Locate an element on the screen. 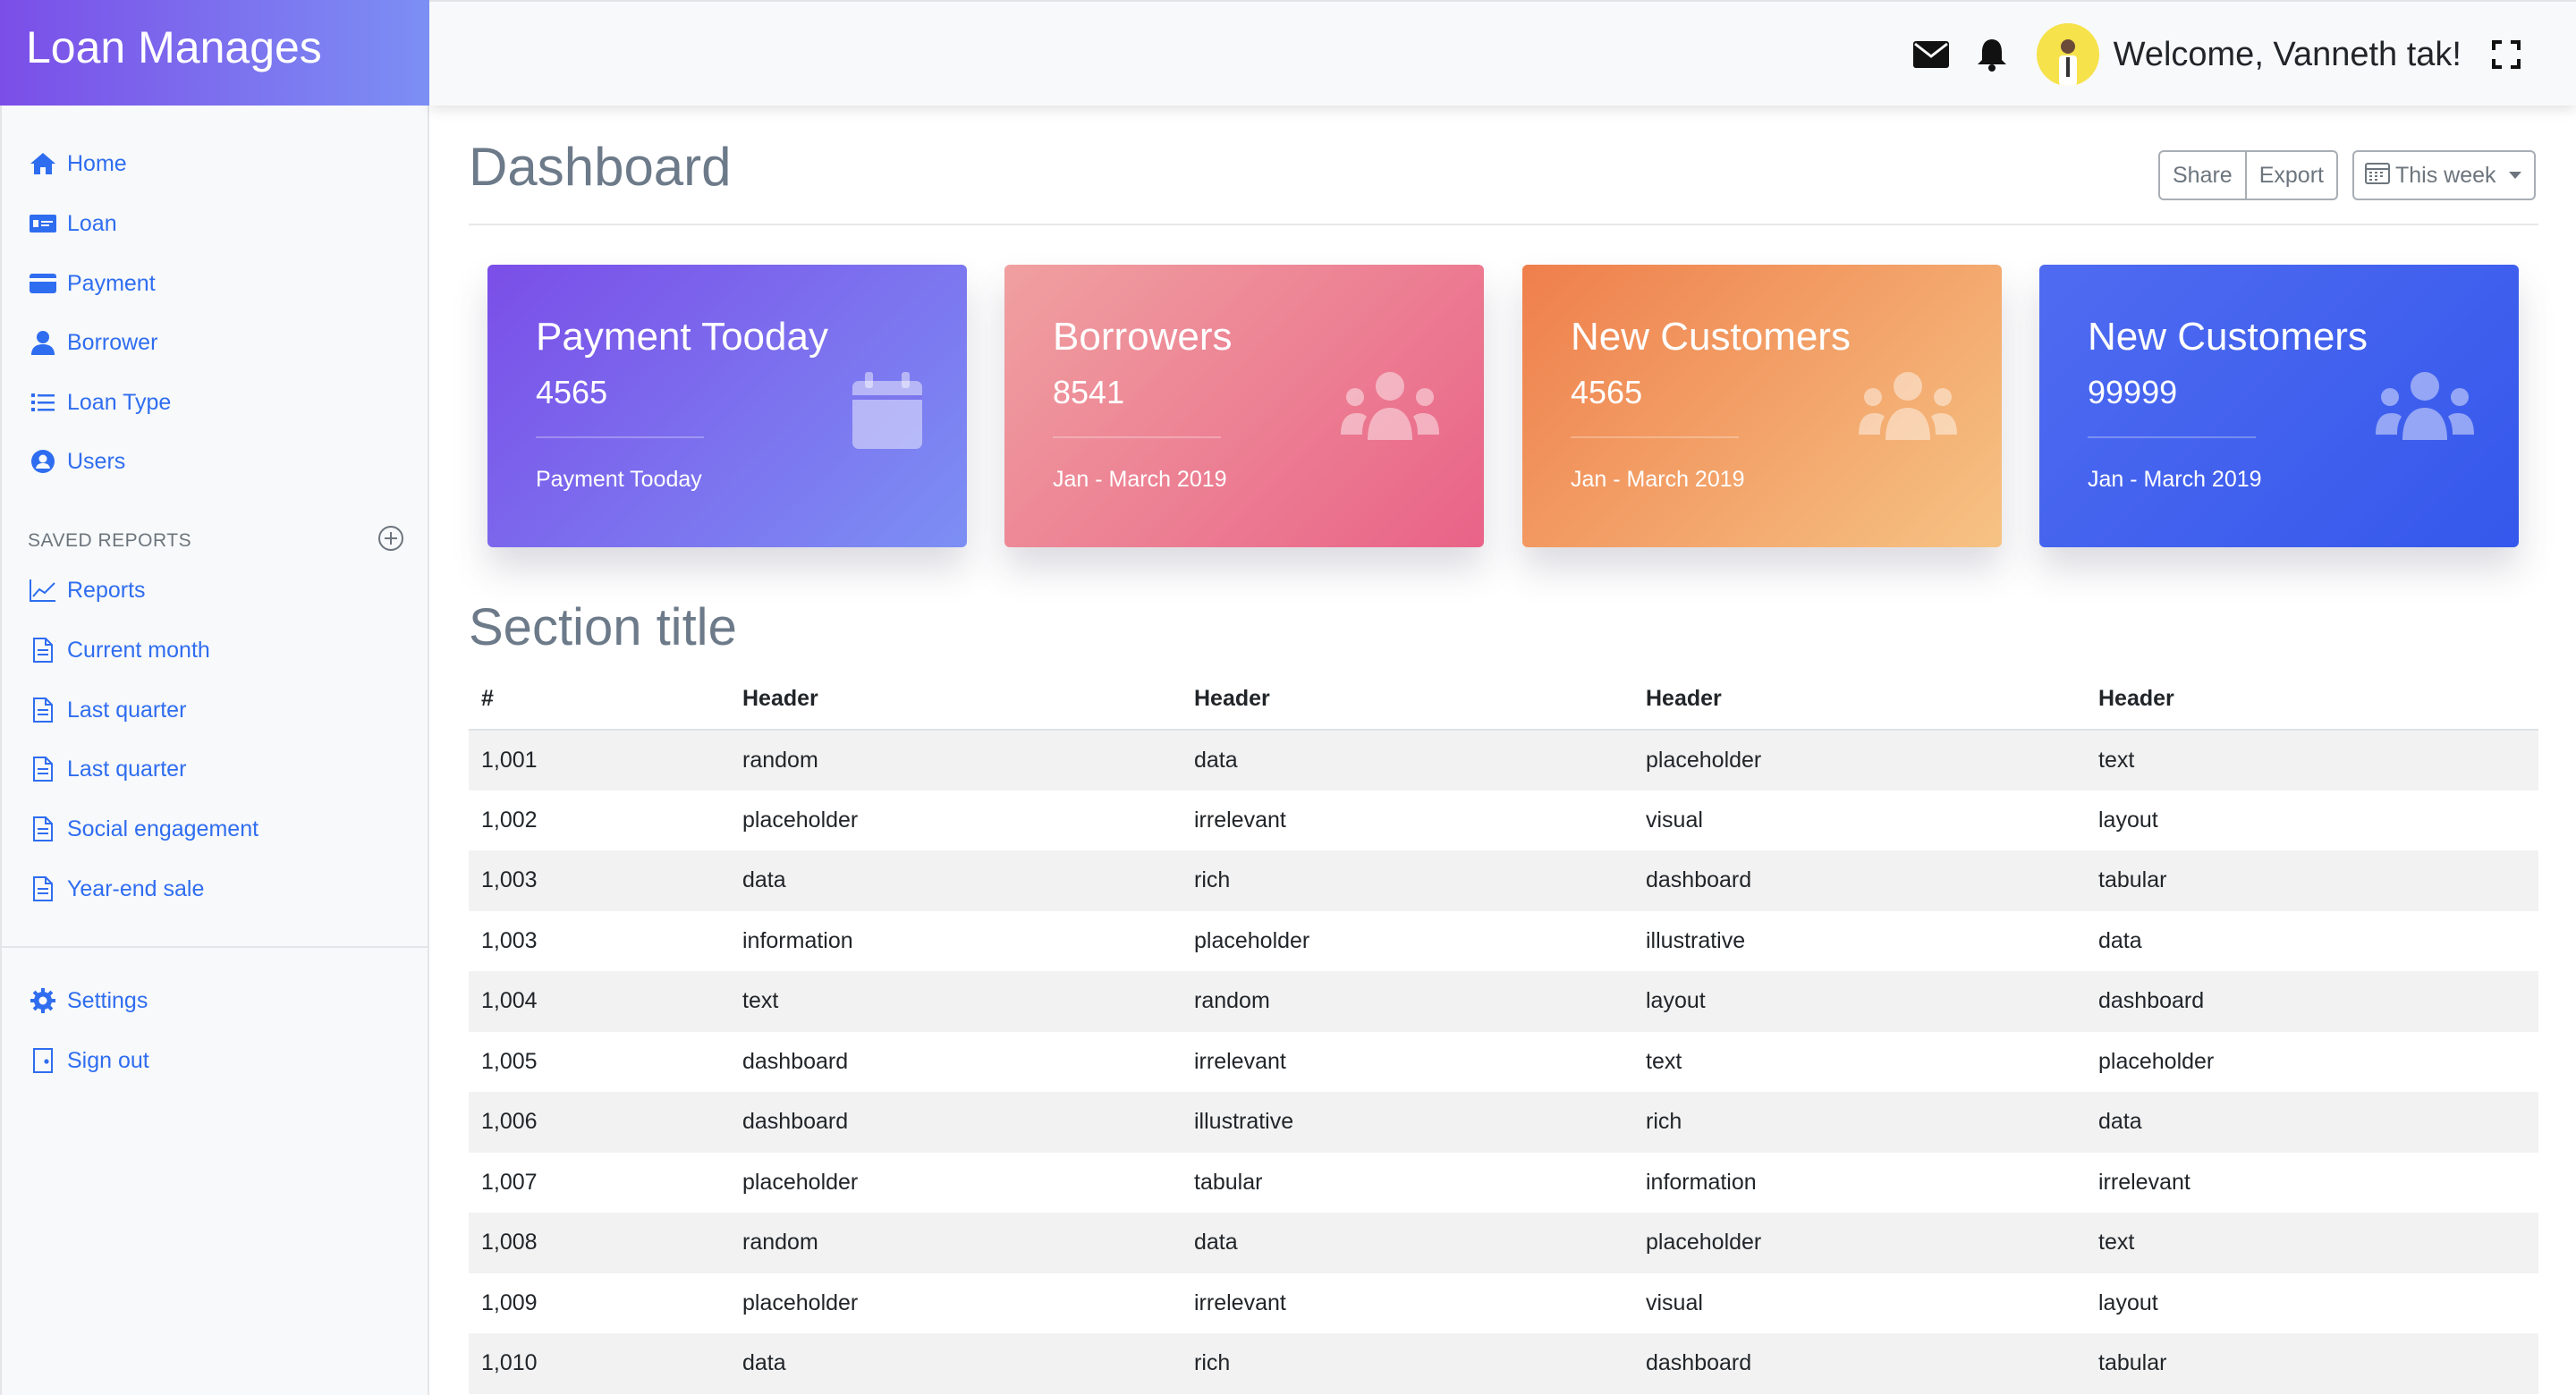 The height and width of the screenshot is (1395, 2576). share-button: Share is located at coordinates (2202, 175).